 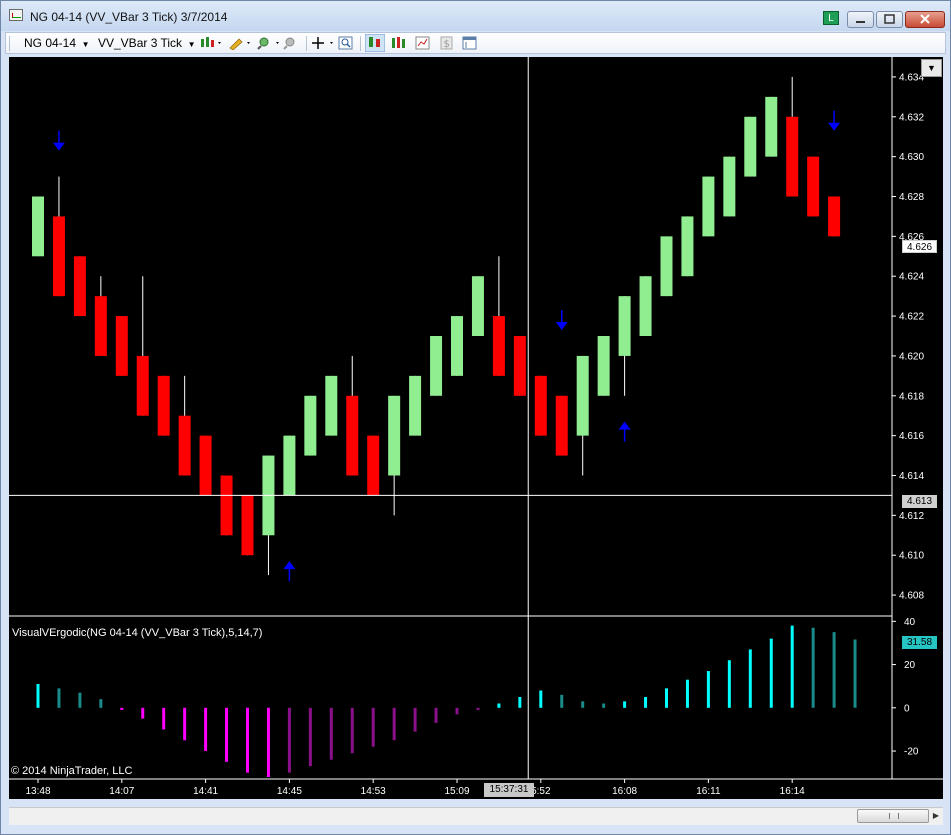 What do you see at coordinates (346, 43) in the screenshot?
I see `magnifier-icon` at bounding box center [346, 43].